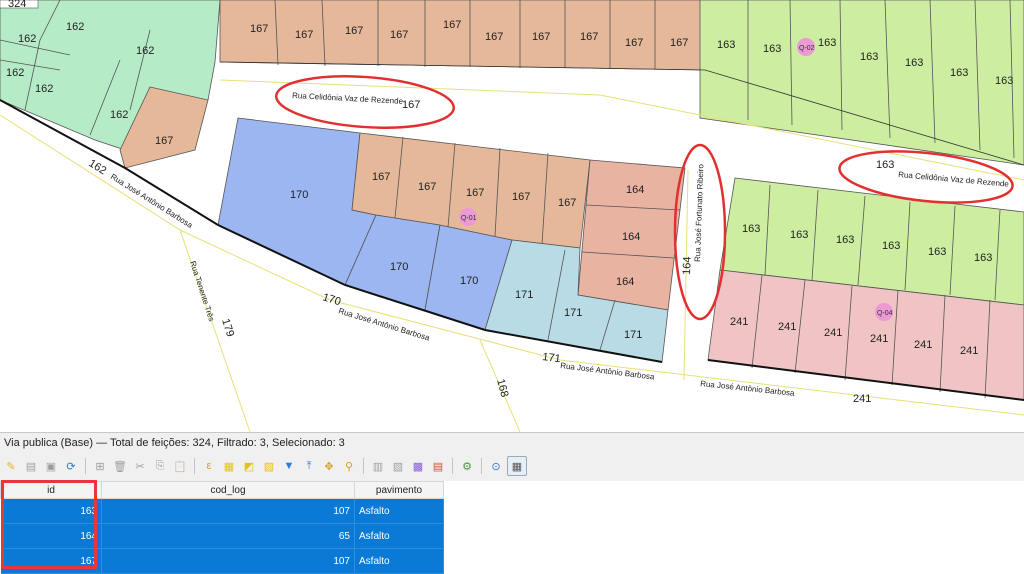  What do you see at coordinates (160, 466) in the screenshot?
I see `copy-icon: ⎘` at bounding box center [160, 466].